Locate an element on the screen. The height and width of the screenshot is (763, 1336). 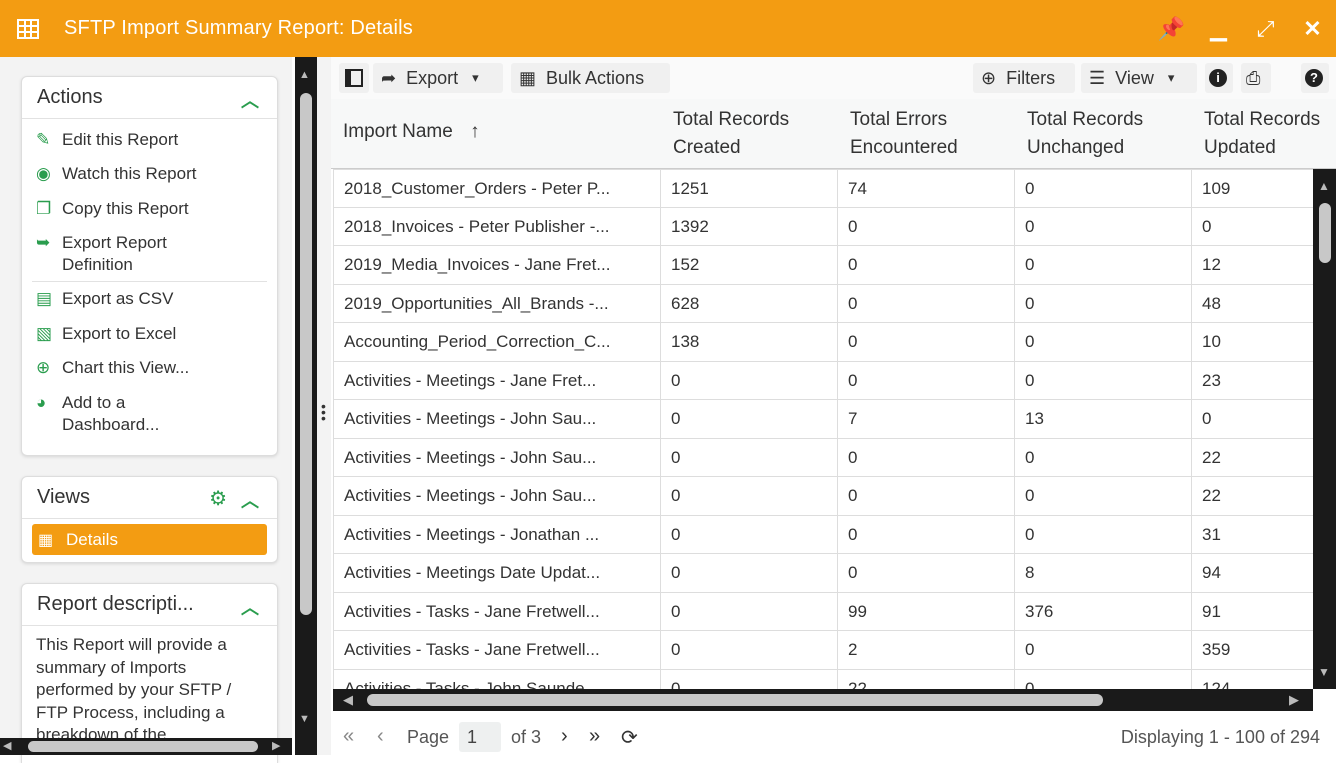
refresh-icon: ⟳ is located at coordinates (629, 737).